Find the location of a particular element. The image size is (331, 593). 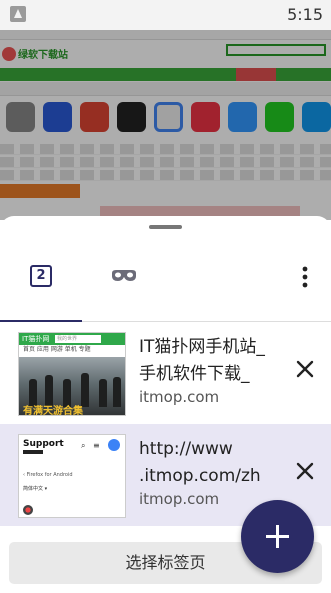

incognito-mask-icon is located at coordinates (124, 275).